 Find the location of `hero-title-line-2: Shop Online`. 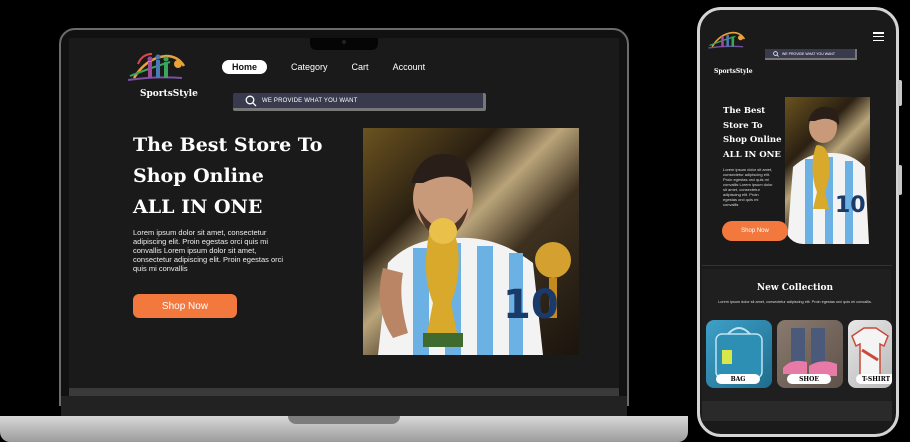

hero-title-line-2: Shop Online is located at coordinates (198, 176).